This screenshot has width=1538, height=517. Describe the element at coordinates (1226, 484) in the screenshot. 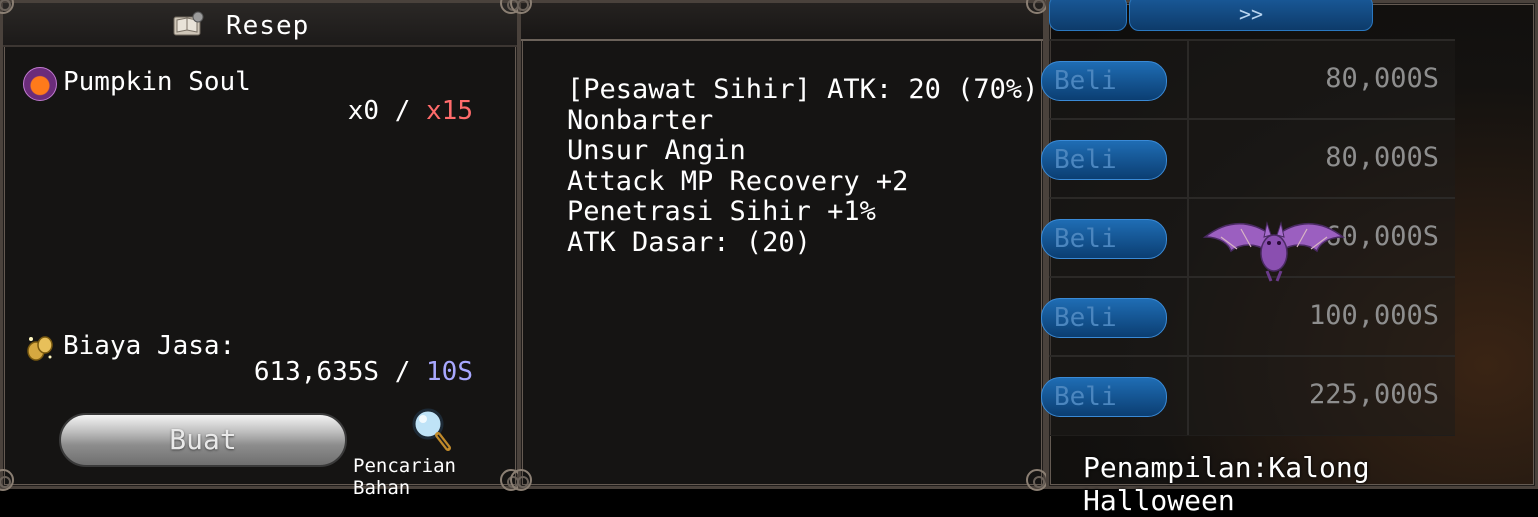

I see `appearance-label: Penampilan:Kalong Halloween` at that location.